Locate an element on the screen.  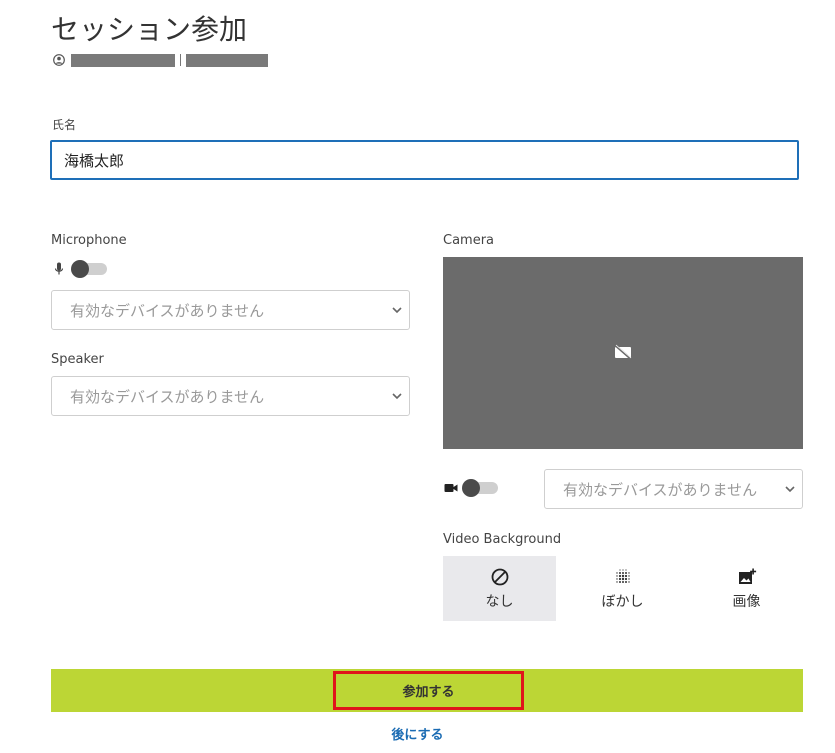
background-option-label: なし is located at coordinates (499, 601).